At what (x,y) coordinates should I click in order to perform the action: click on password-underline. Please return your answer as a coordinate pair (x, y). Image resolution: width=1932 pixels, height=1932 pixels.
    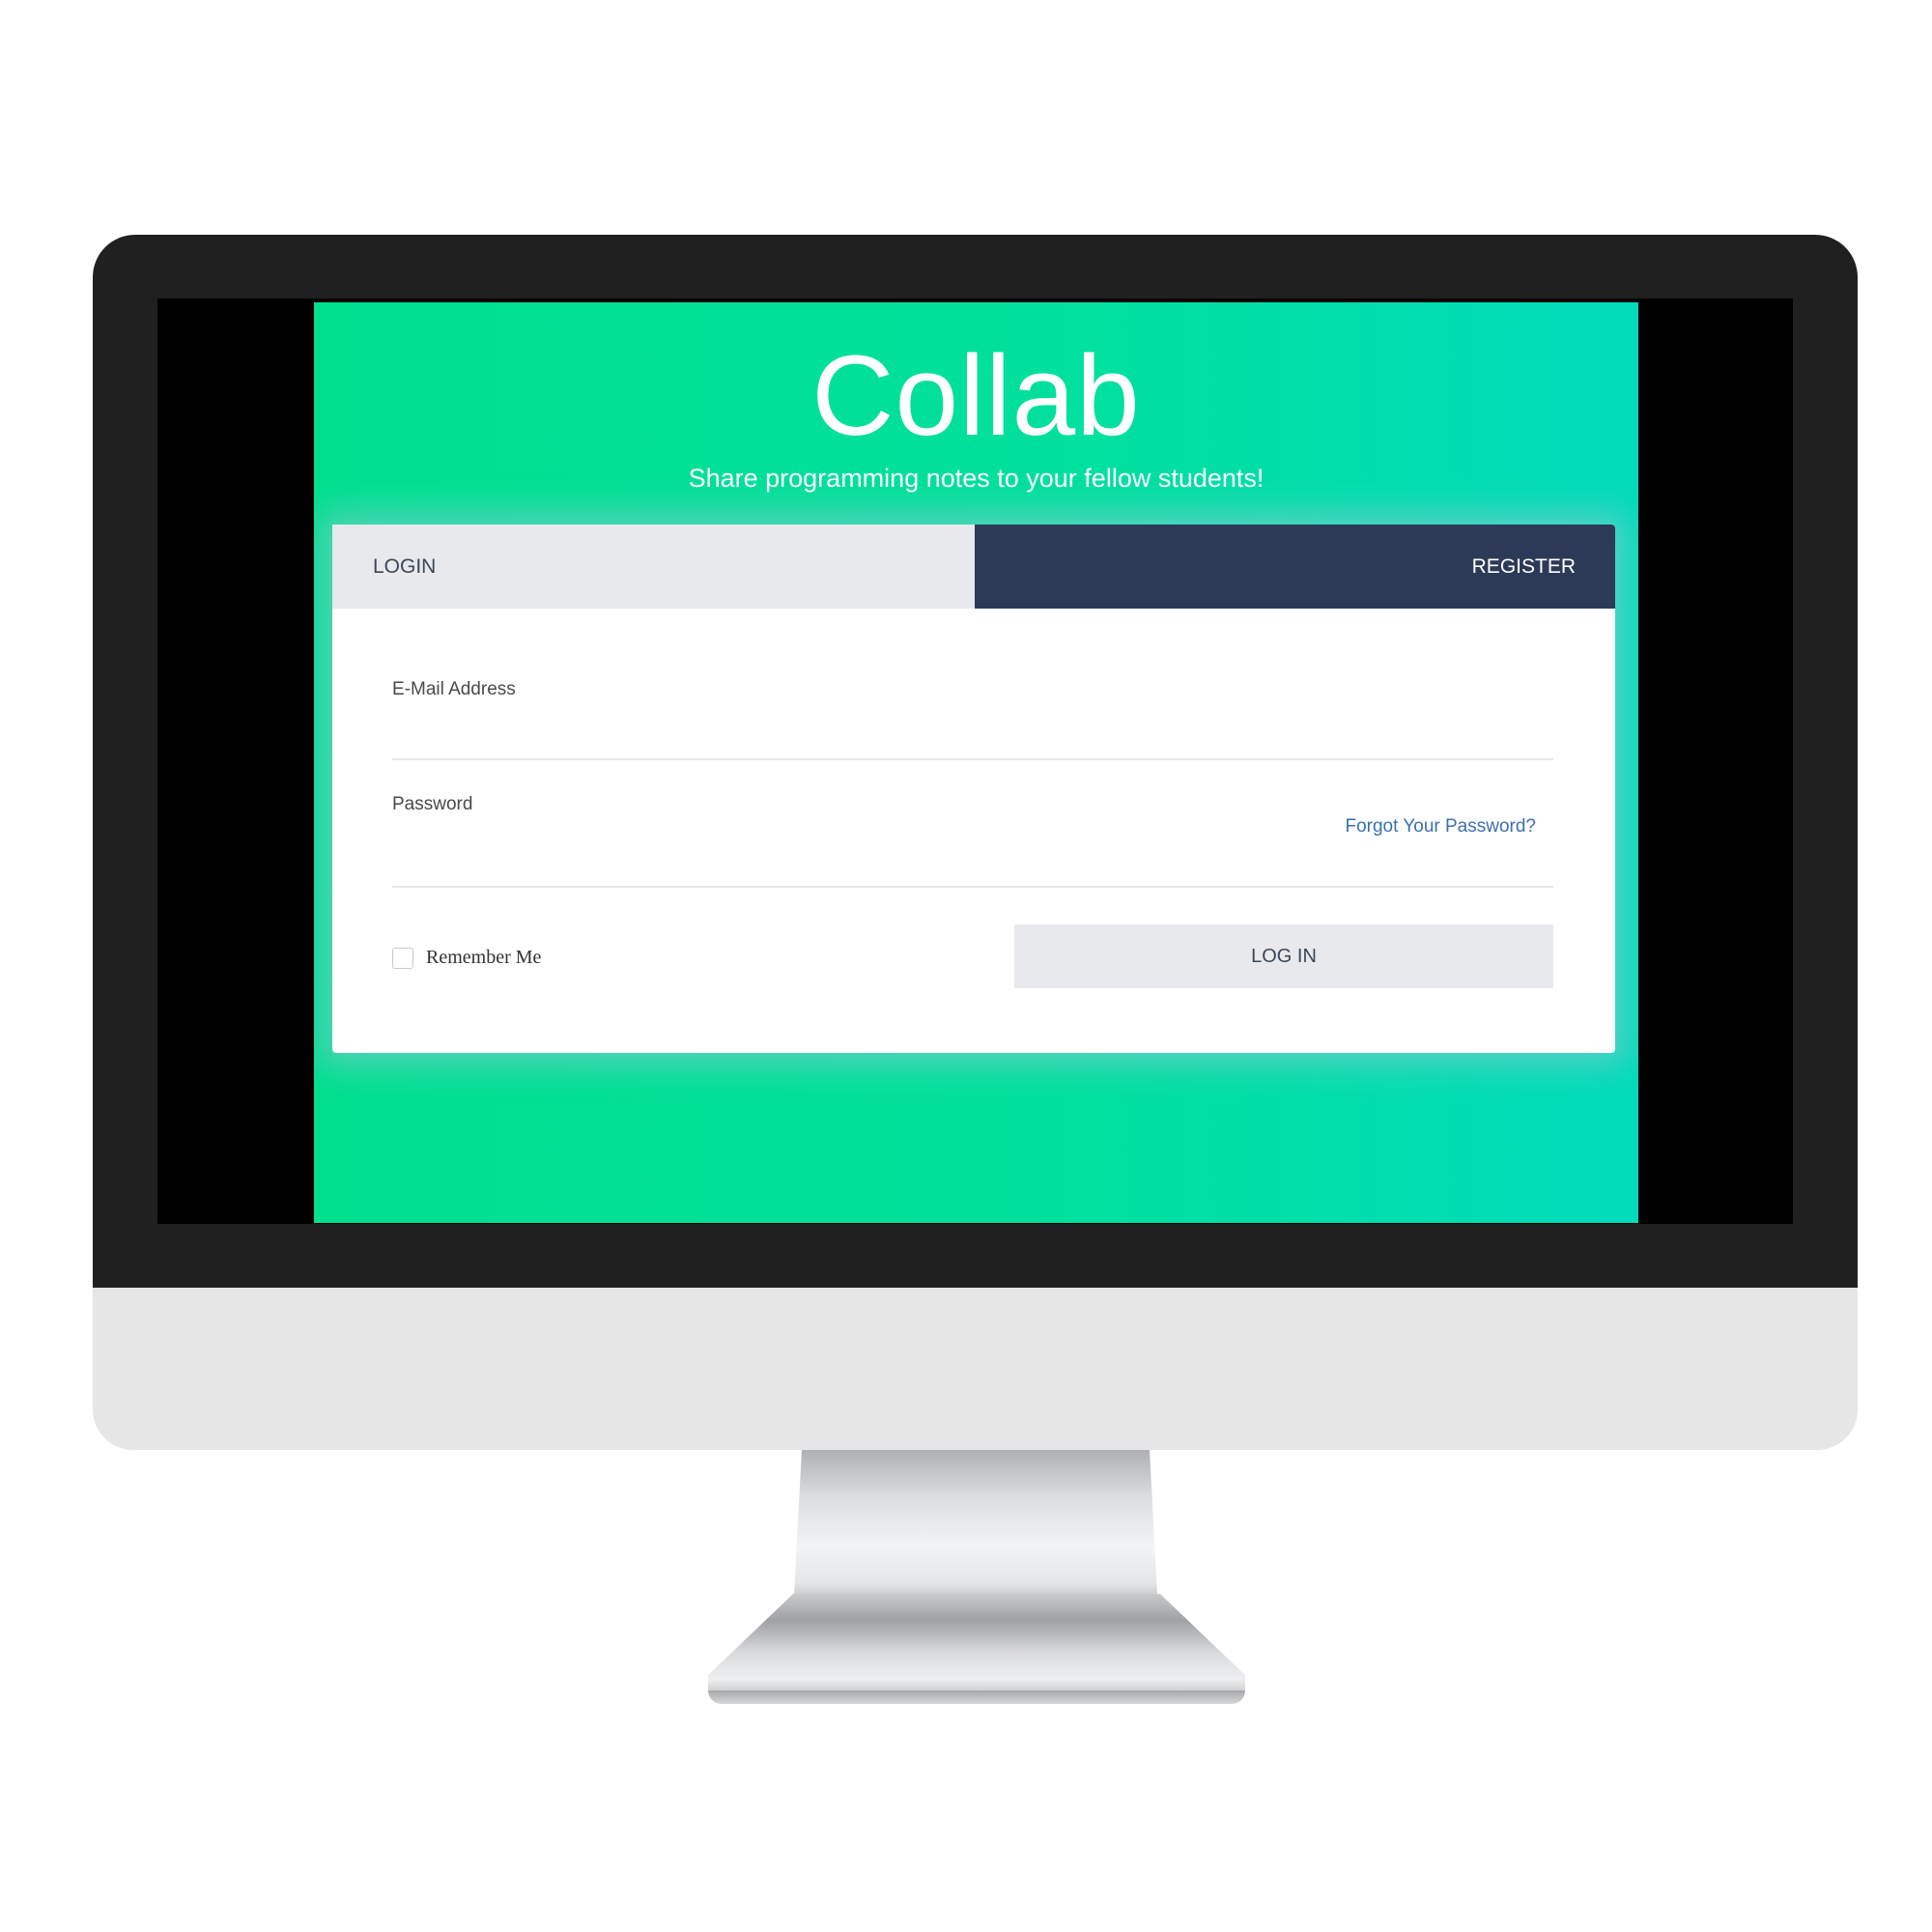
    Looking at the image, I should click on (972, 887).